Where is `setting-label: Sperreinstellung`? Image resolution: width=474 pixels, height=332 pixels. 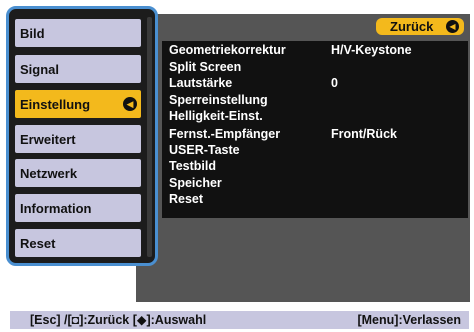 setting-label: Sperreinstellung is located at coordinates (218, 100).